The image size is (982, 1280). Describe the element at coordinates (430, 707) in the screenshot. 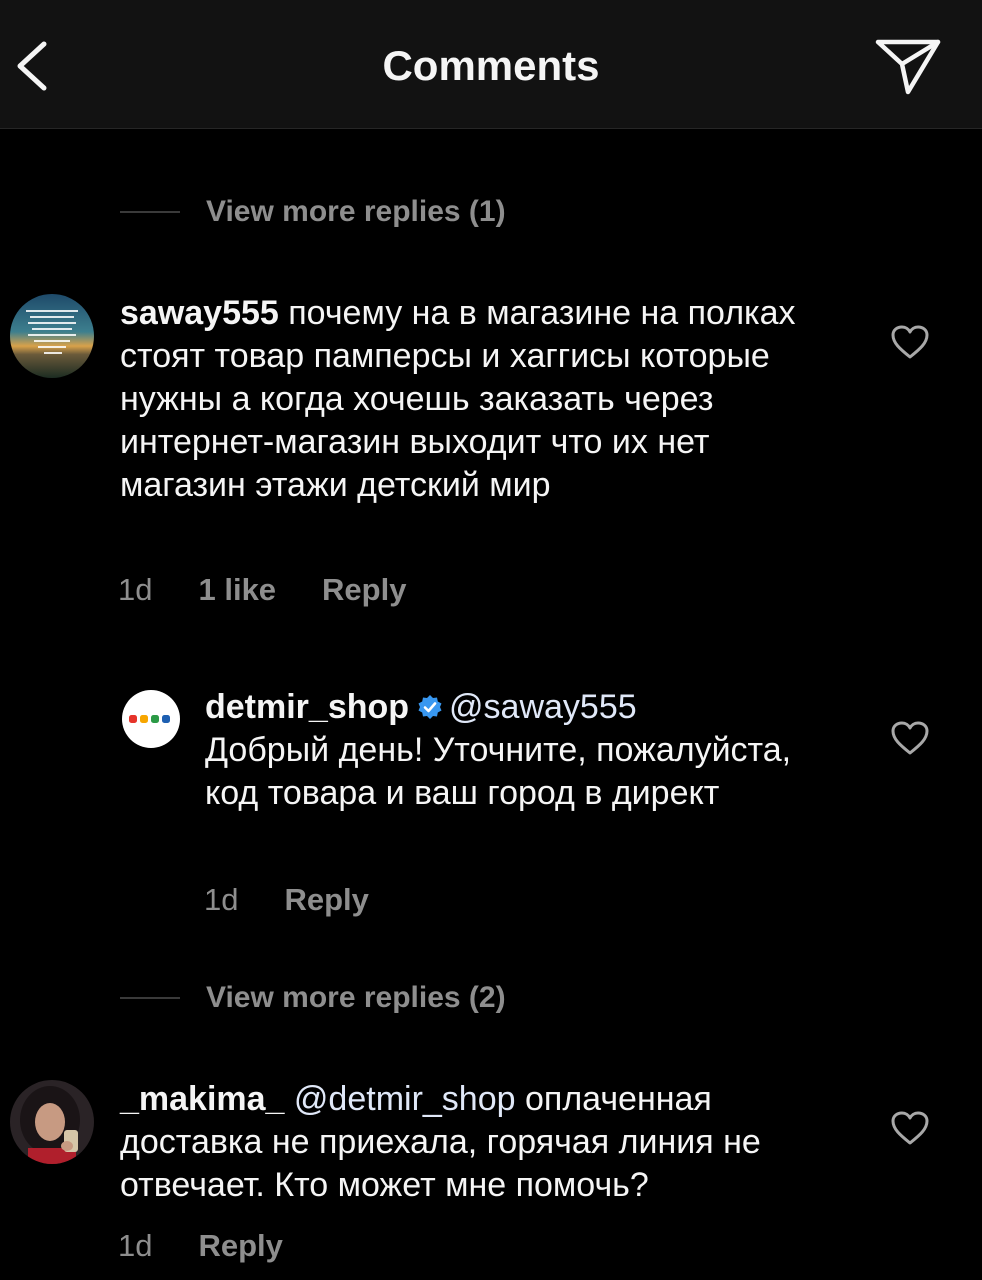

I see `verified-badge-icon` at that location.